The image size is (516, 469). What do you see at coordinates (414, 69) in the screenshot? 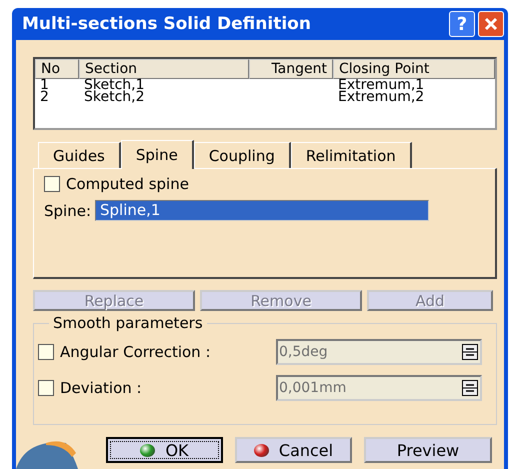
I see `column-header: Closing Point` at bounding box center [414, 69].